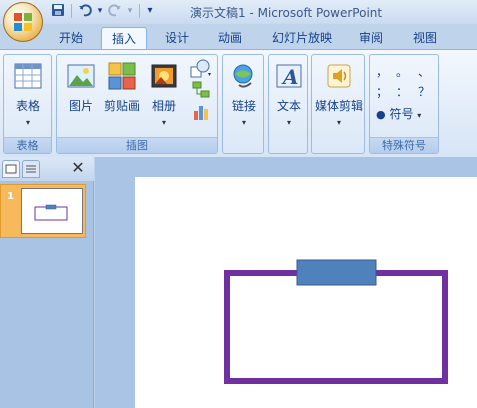  Describe the element at coordinates (163, 106) in the screenshot. I see `photo-album-button-label: 相册` at that location.